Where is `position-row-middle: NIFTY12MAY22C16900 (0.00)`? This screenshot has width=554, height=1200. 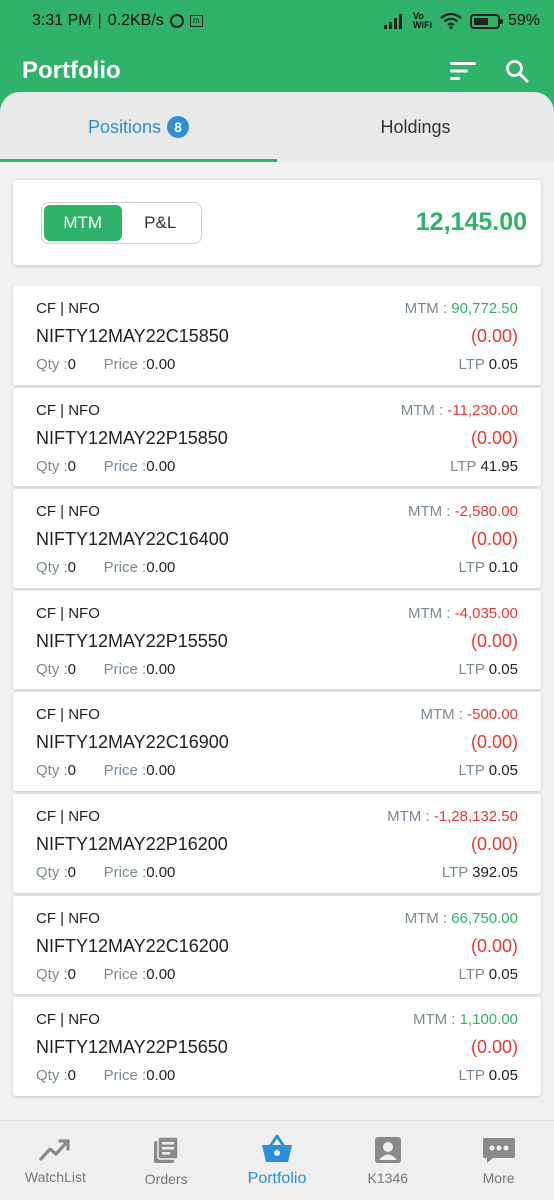
position-row-middle: NIFTY12MAY22C16900 (0.00) is located at coordinates (277, 742).